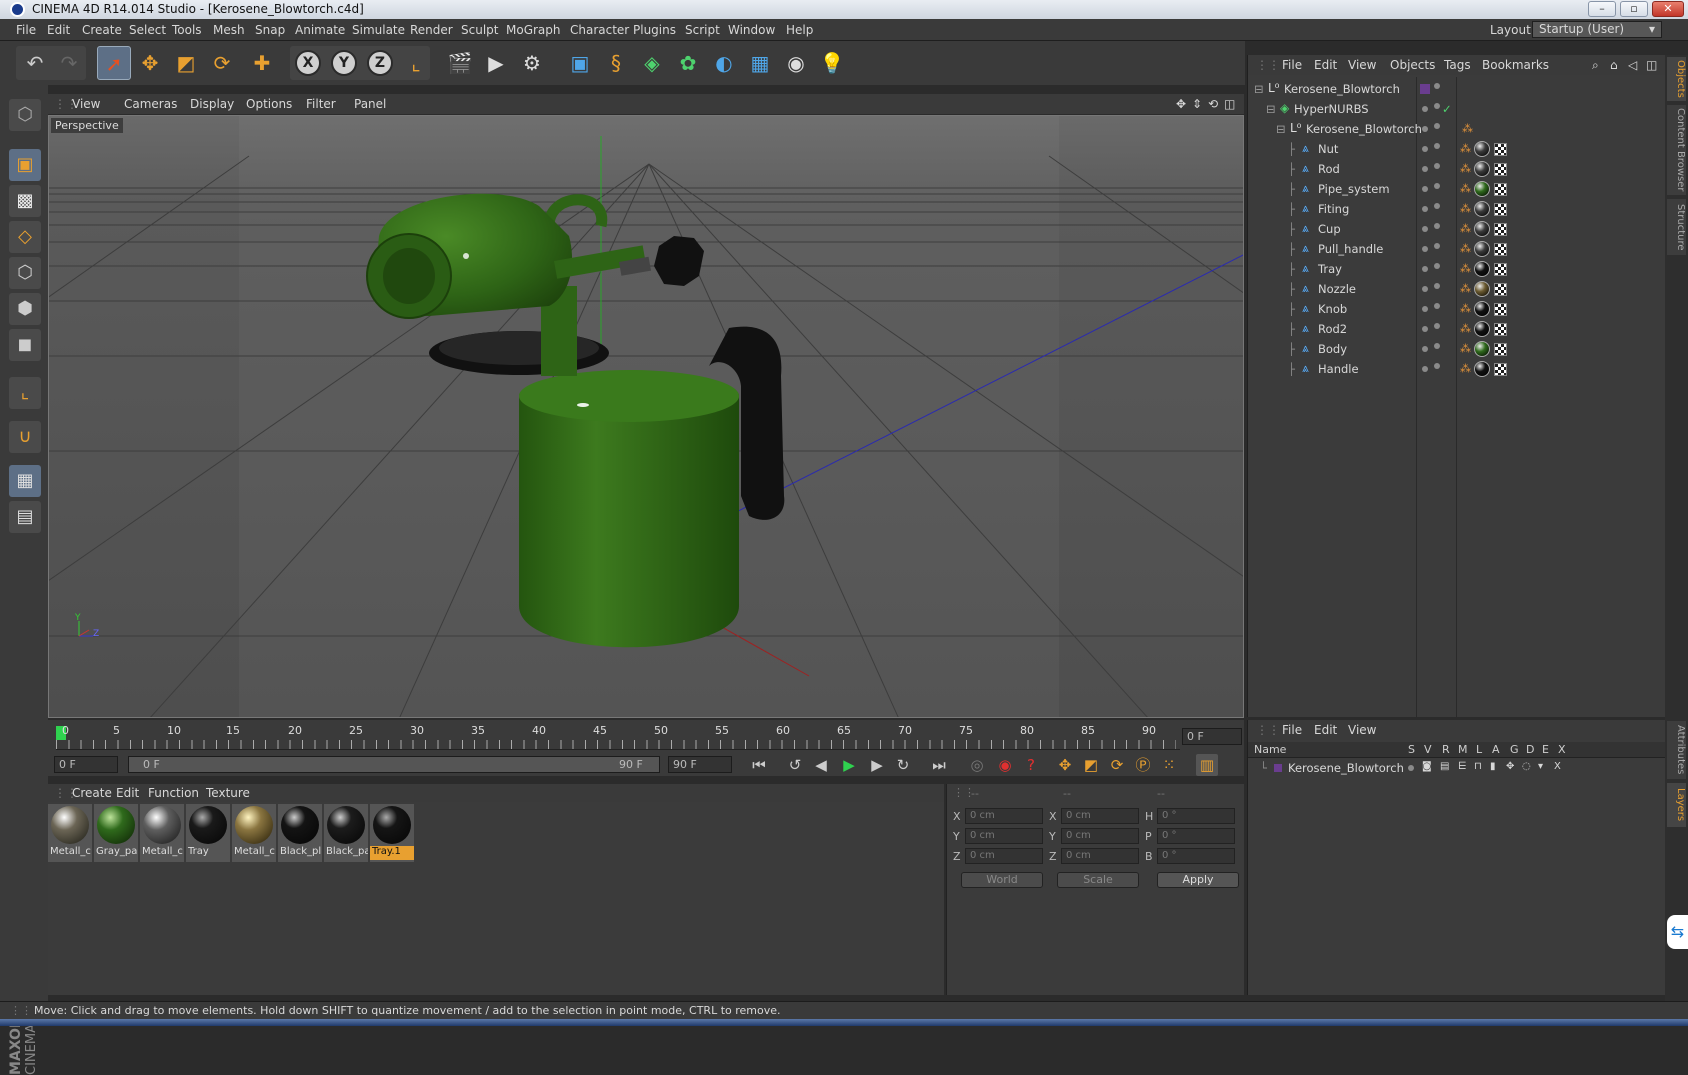 This screenshot has width=1688, height=1075. Describe the element at coordinates (724, 63) in the screenshot. I see `deformer-icon: ◐` at that location.